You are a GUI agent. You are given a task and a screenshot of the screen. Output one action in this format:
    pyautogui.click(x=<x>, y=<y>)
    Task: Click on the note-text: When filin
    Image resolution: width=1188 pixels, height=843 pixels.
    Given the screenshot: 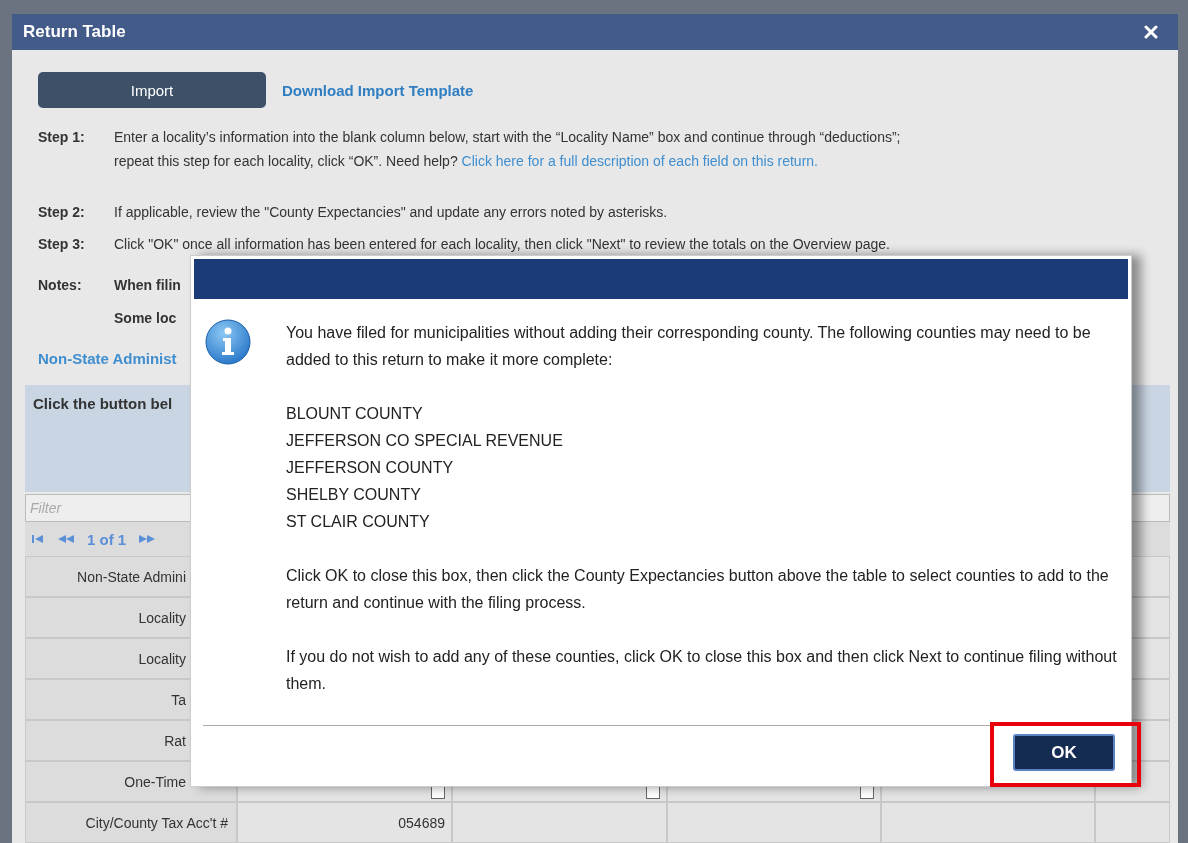 What is the action you would take?
    pyautogui.click(x=147, y=285)
    